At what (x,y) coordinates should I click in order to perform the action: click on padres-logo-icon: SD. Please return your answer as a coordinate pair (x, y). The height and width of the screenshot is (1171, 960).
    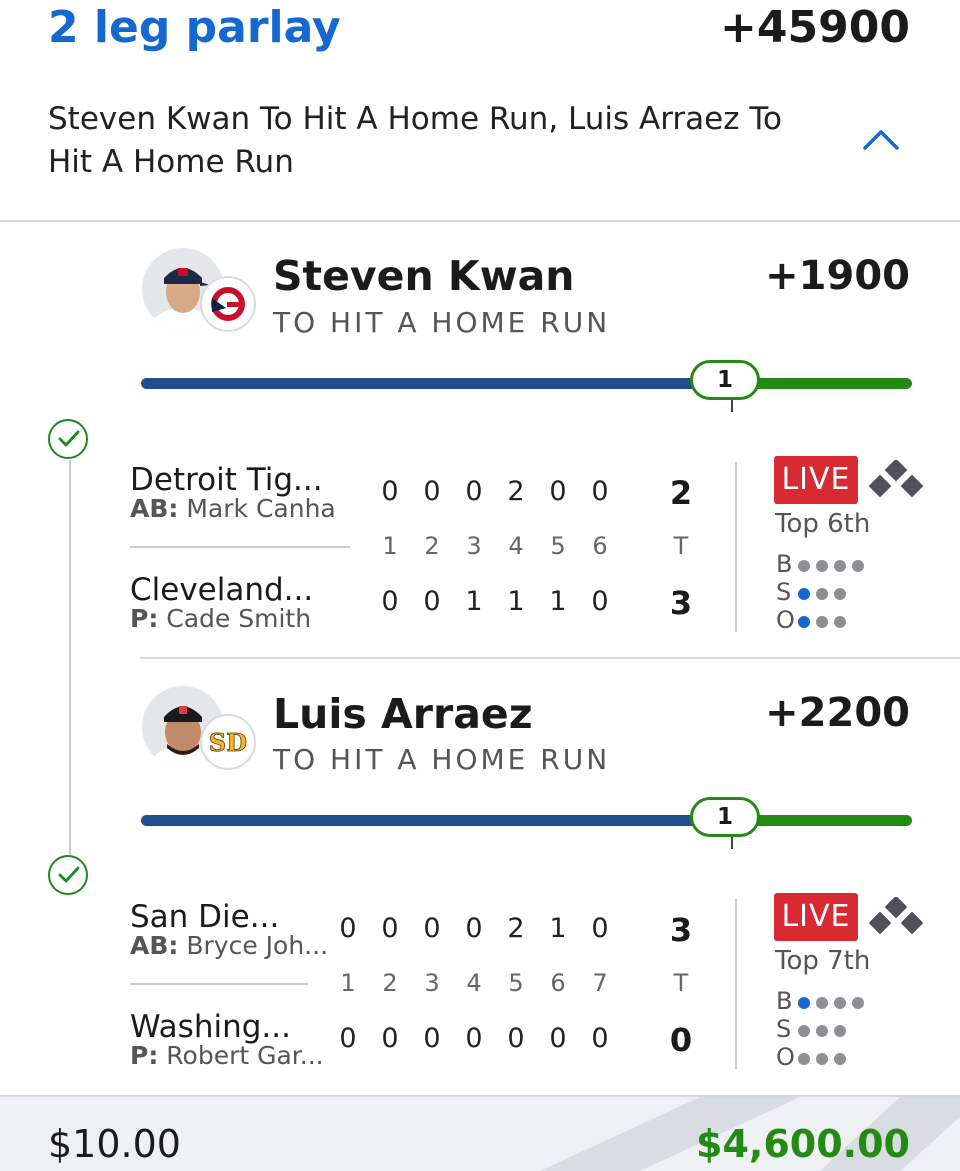
    Looking at the image, I should click on (228, 742).